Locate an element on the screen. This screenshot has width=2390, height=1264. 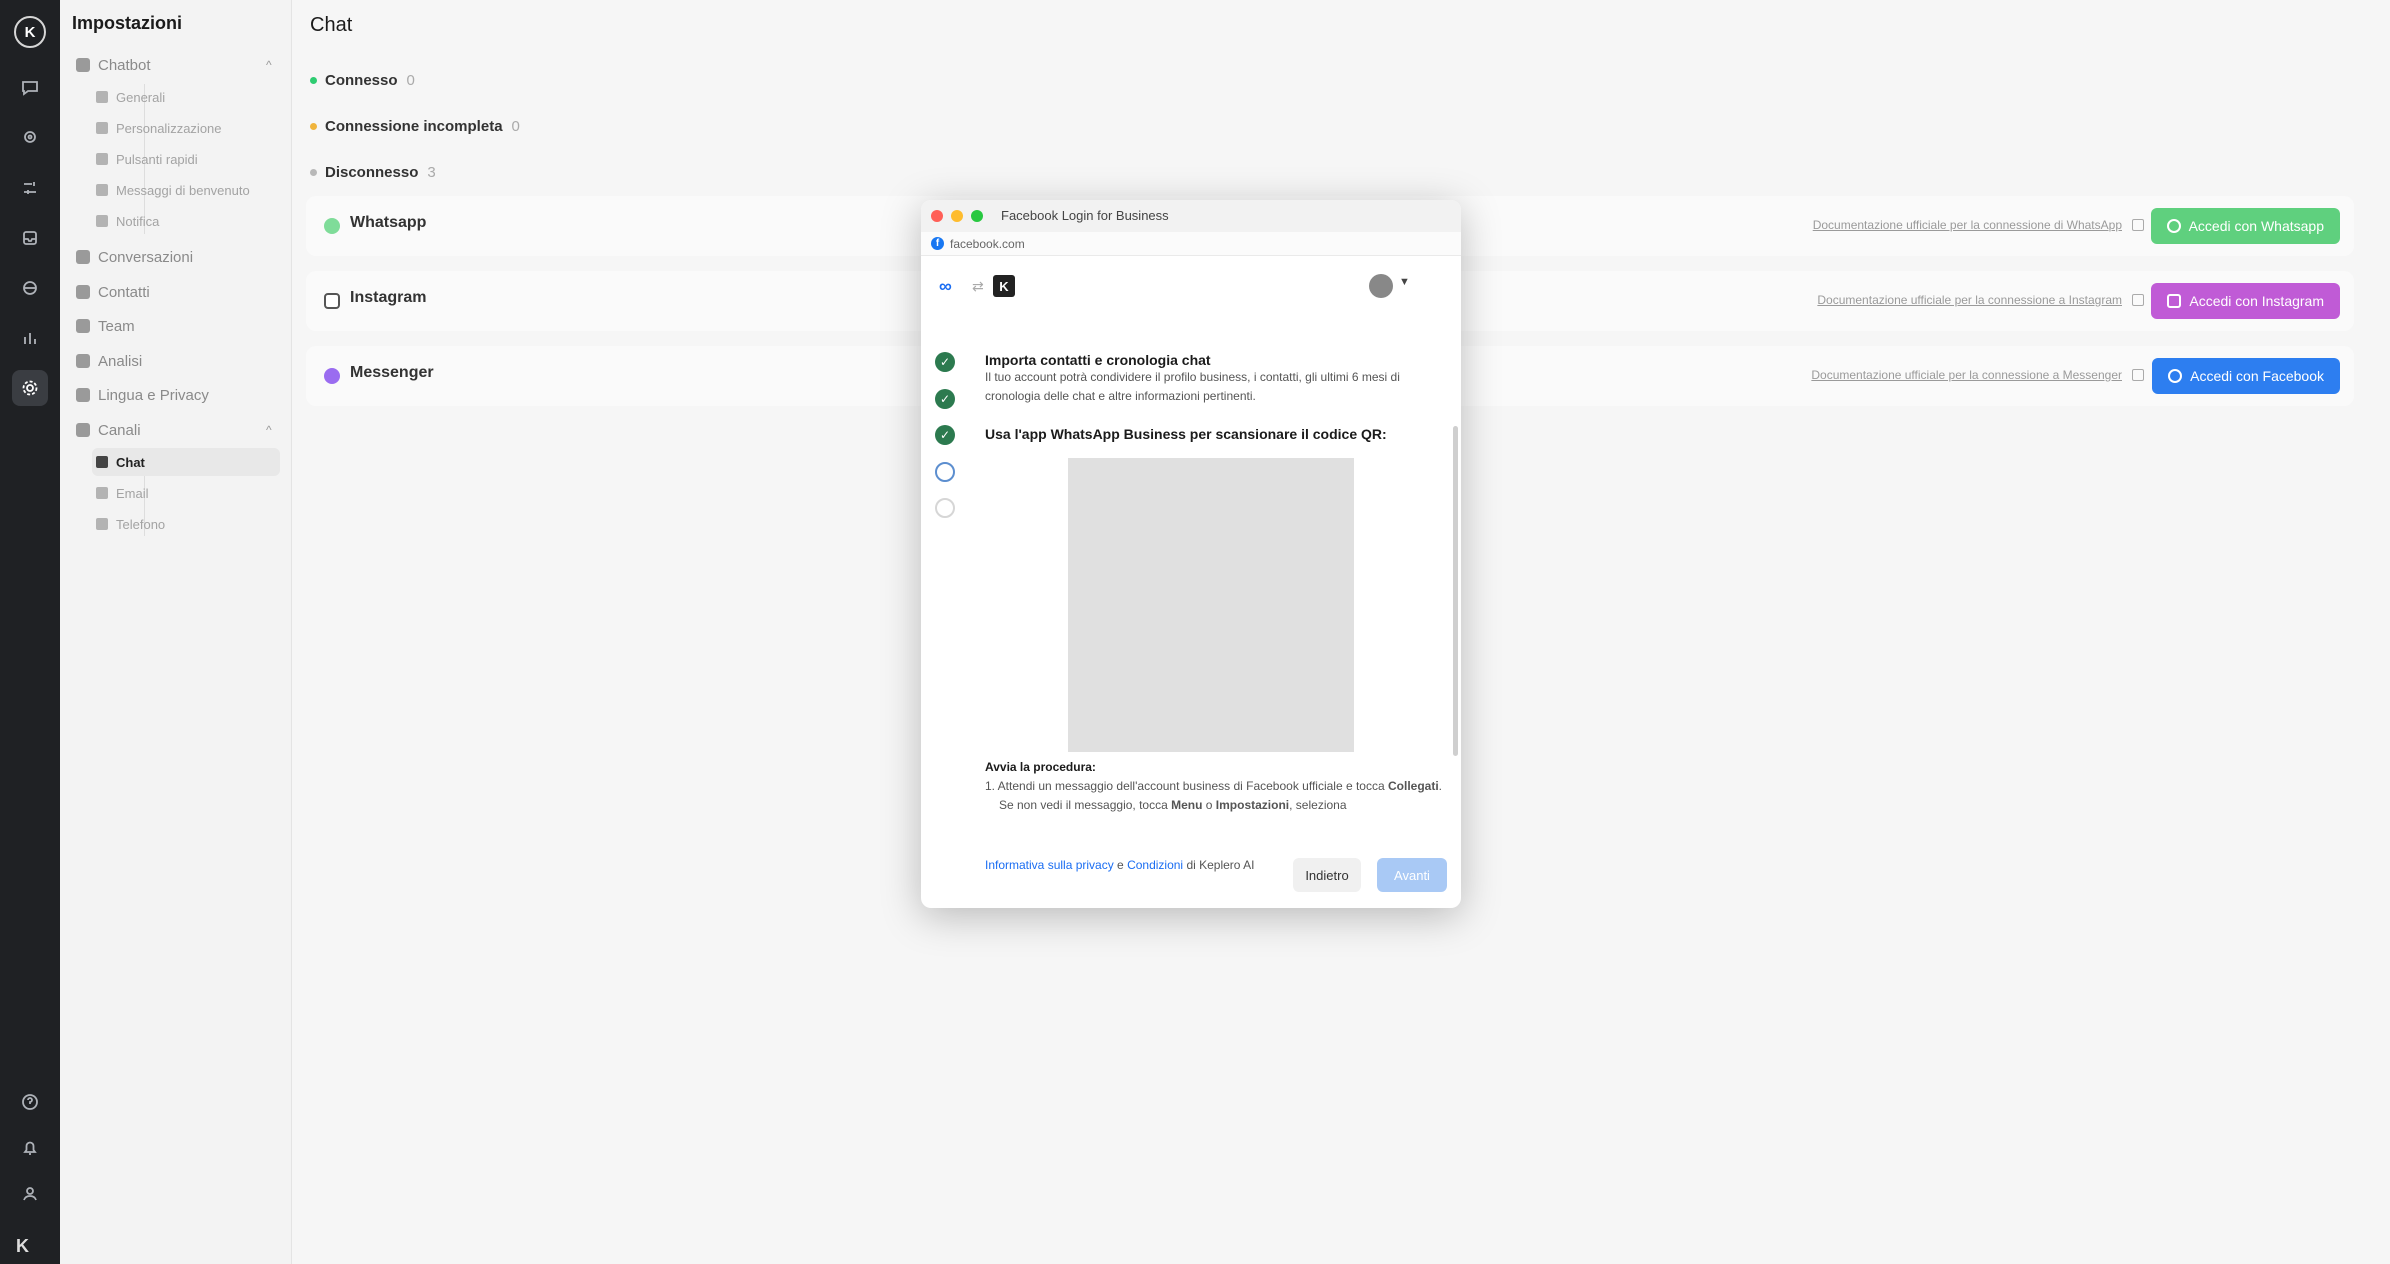
chevron-down-icon: ▼ is located at coordinates (1404, 282).